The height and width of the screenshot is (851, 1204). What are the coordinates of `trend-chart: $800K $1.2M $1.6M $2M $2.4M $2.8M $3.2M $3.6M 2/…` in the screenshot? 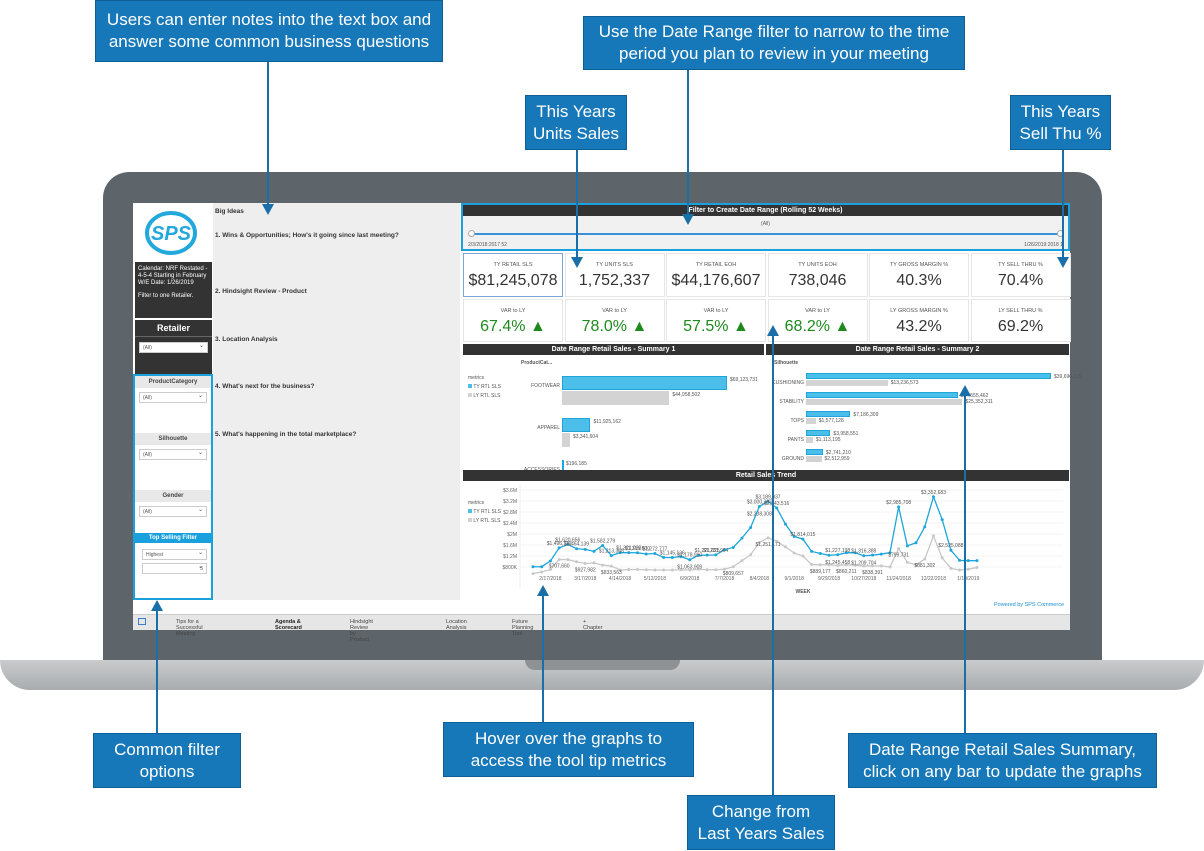 It's located at (766, 534).